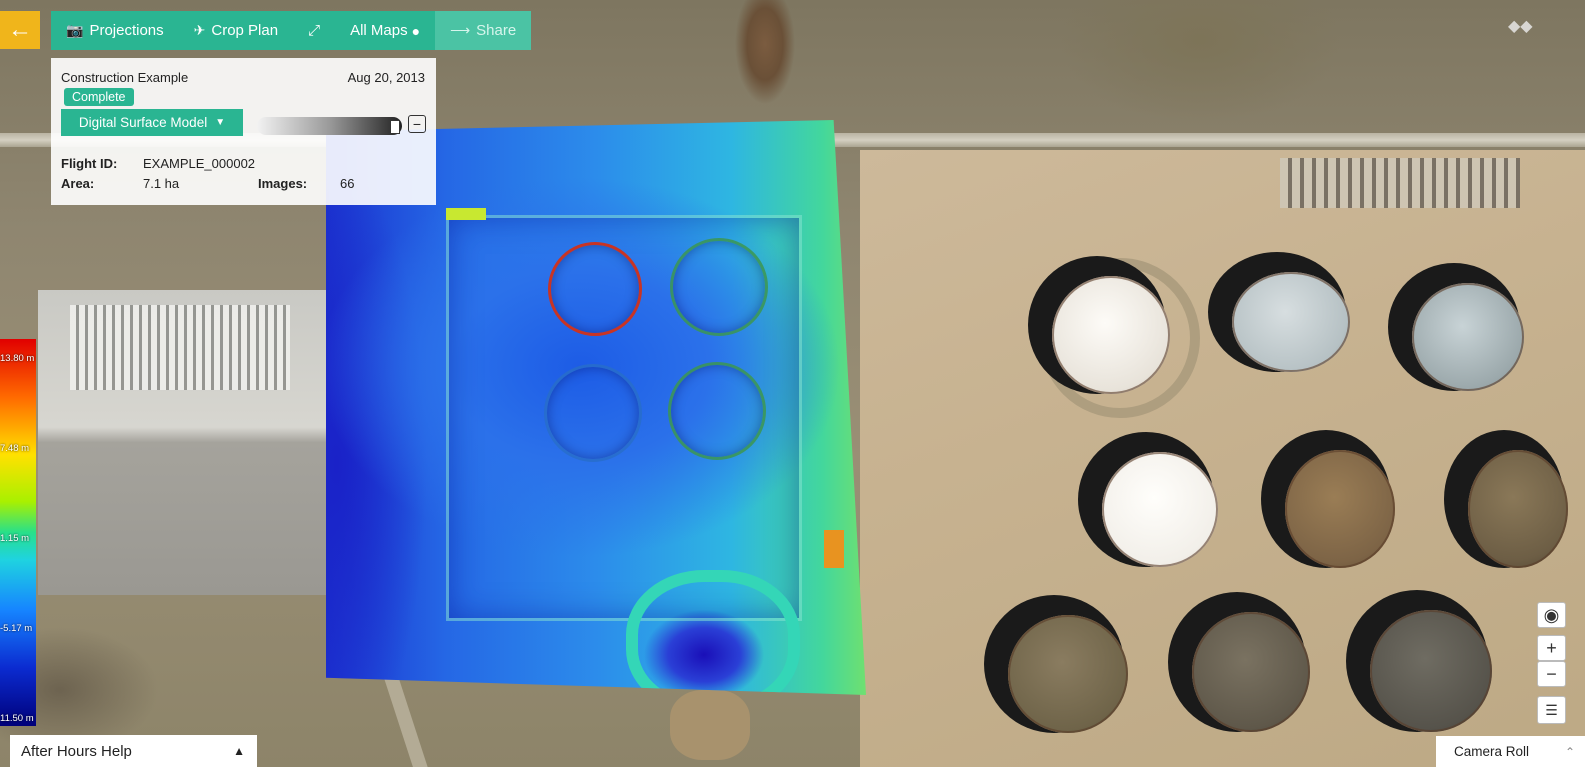  What do you see at coordinates (75, 30) in the screenshot?
I see `camera-icon: 📷` at bounding box center [75, 30].